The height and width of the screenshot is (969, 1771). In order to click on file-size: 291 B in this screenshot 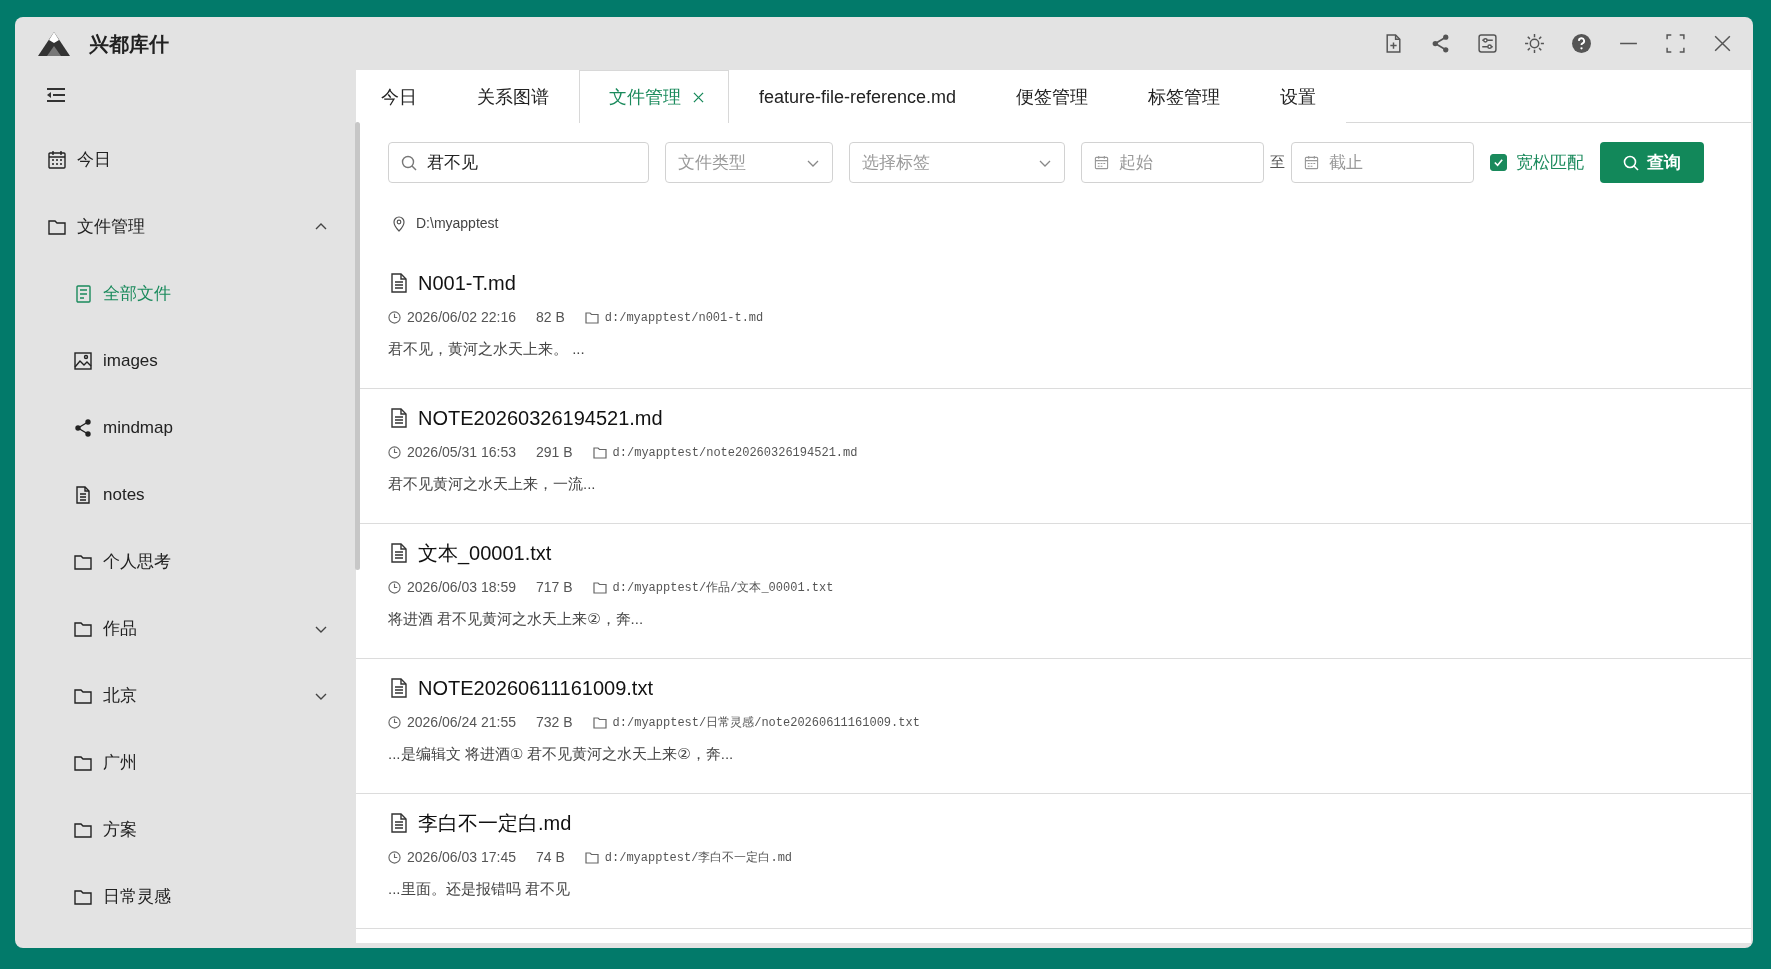, I will do `click(554, 452)`.